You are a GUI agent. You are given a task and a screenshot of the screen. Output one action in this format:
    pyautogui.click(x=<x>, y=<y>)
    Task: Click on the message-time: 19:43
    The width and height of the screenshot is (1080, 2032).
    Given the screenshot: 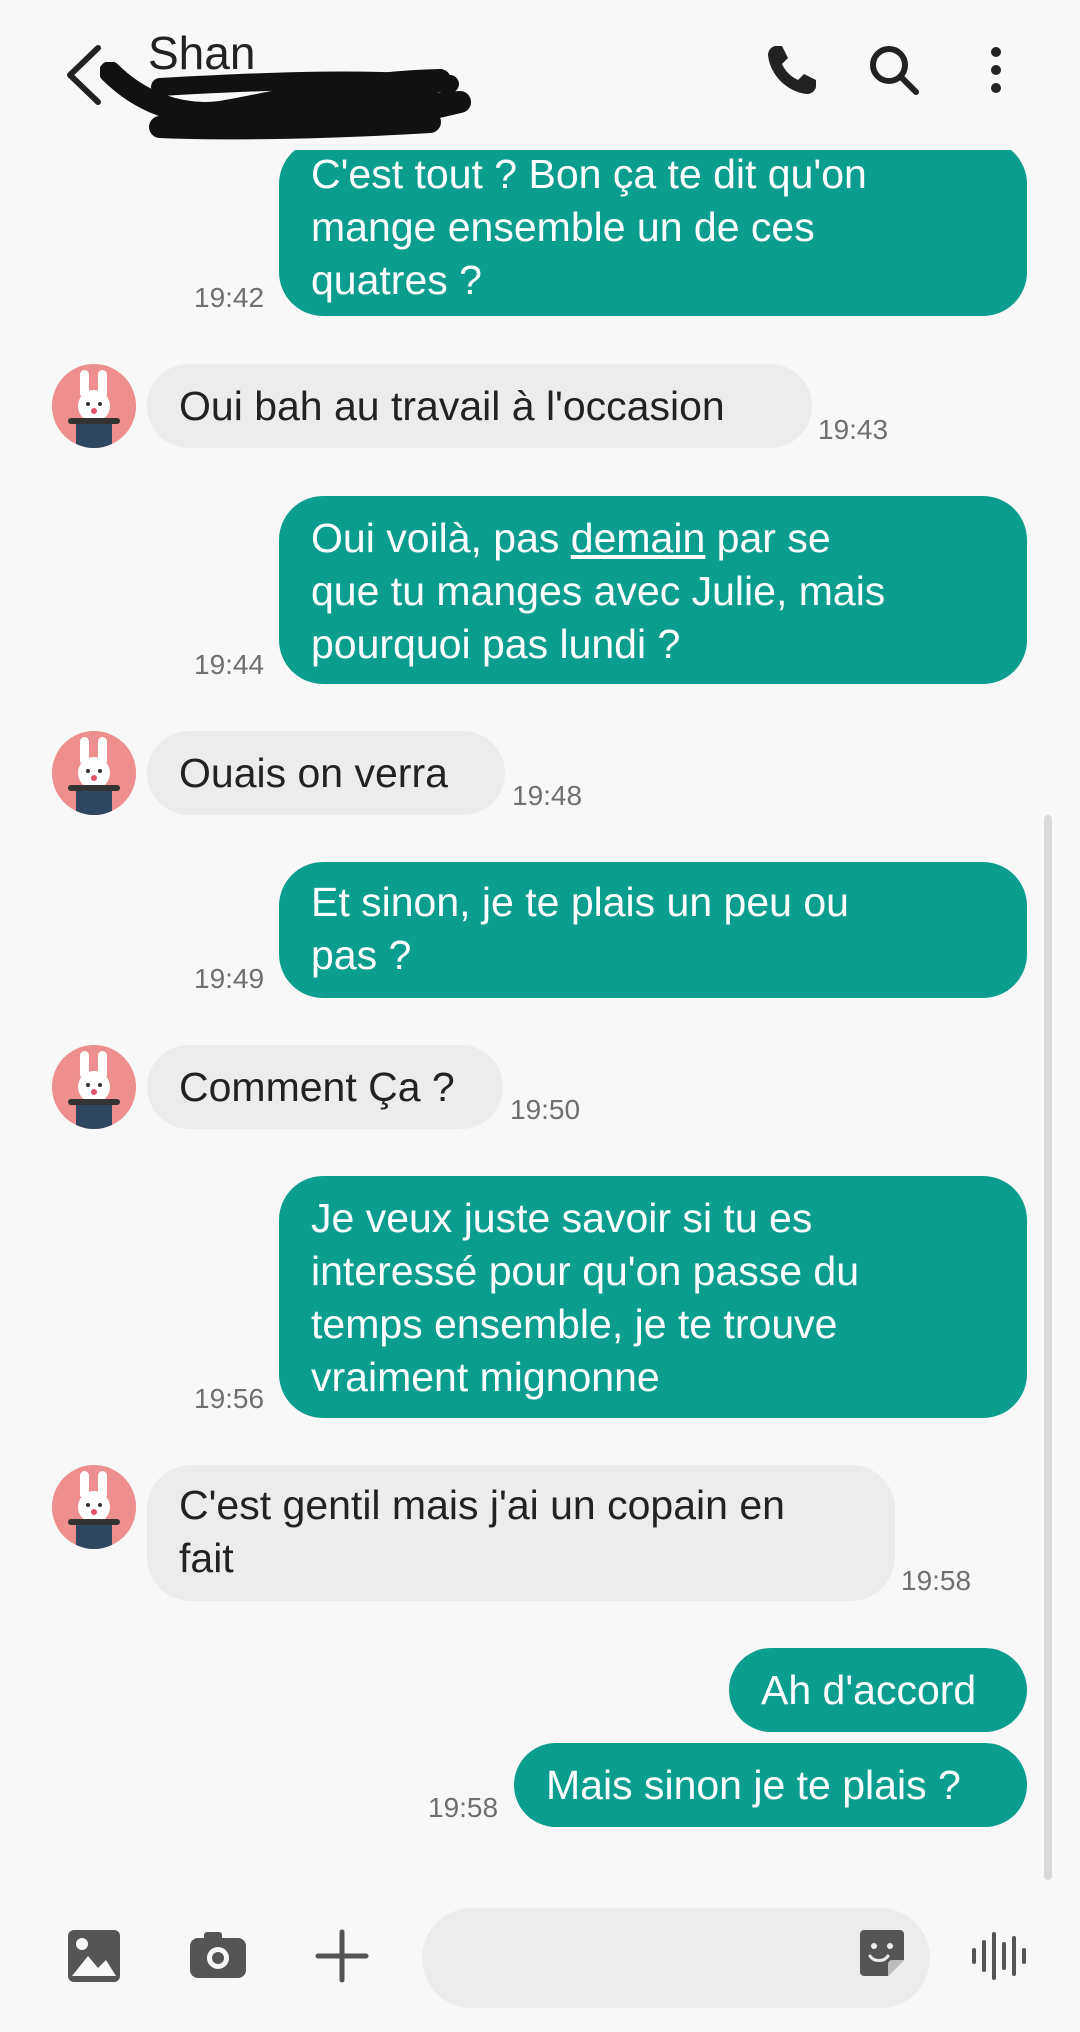 What is the action you would take?
    pyautogui.click(x=853, y=429)
    